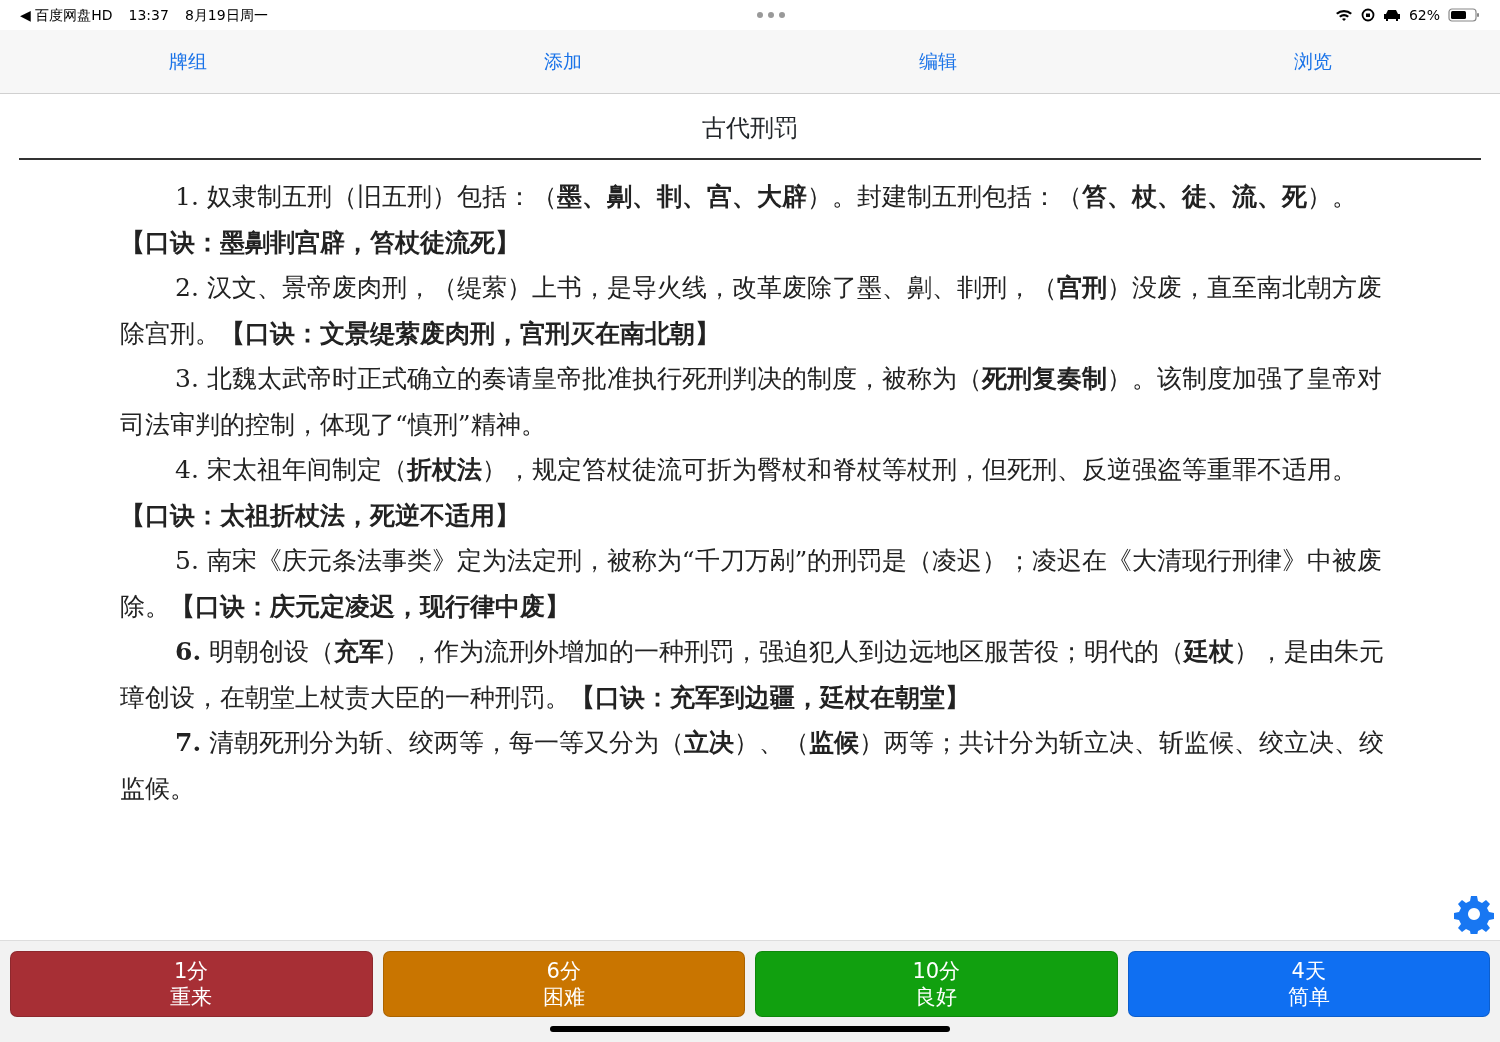  What do you see at coordinates (739, 220) in the screenshot?
I see `paragraph: 1. 奴隶制五刑（旧五刑）包括：（墨、劓、剕、宫、大辟）。封建制五刑包括：（笞、杖、徒、流、死）。【口诀：墨劓剕宫辟，笞杖徒流死】` at bounding box center [739, 220].